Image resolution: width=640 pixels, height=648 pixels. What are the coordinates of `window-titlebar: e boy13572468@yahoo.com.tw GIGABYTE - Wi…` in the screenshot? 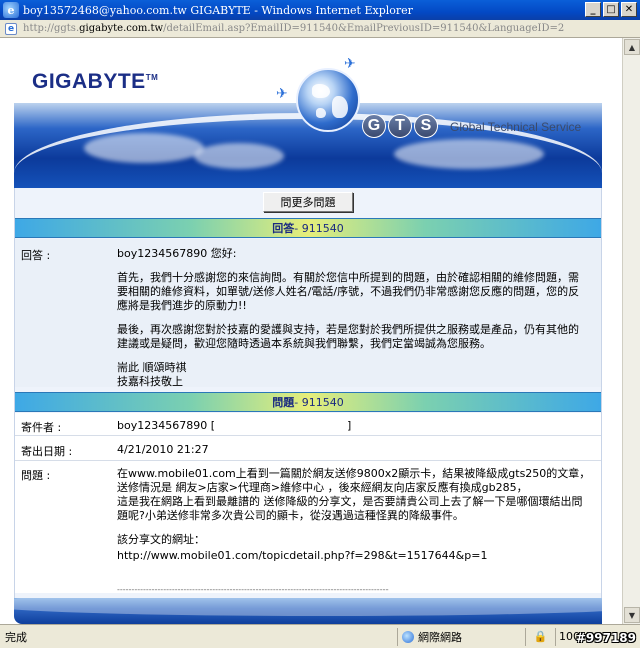 It's located at (320, 10).